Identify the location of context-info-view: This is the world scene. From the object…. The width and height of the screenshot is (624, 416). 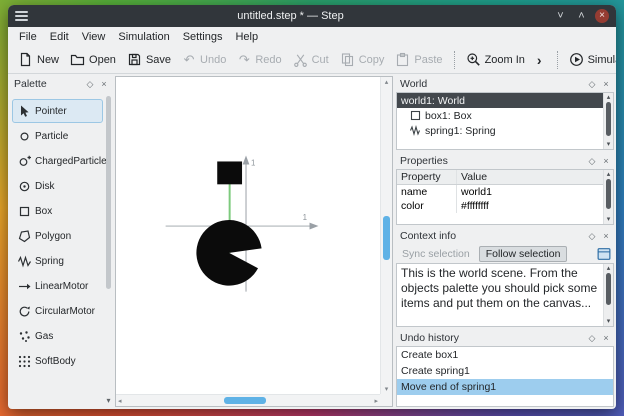
(505, 295).